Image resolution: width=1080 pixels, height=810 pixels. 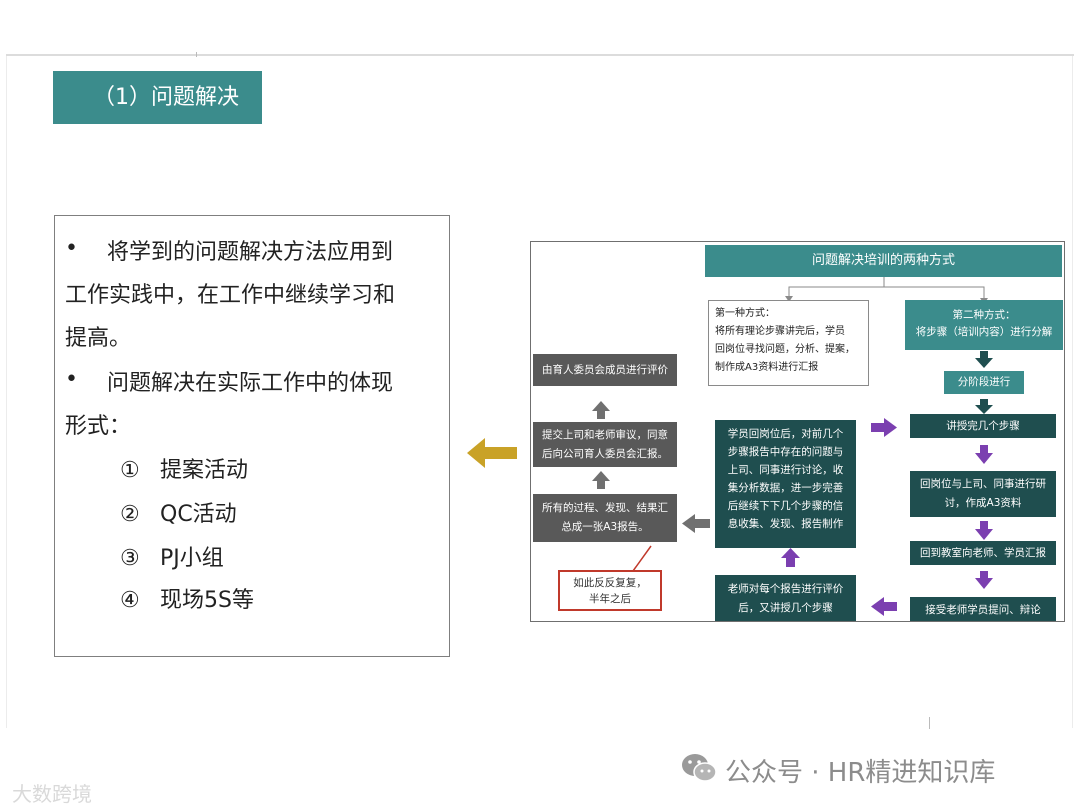 What do you see at coordinates (785, 598) in the screenshot?
I see `middle-evaluation-box: 老师对每个报告进行评价后，又讲授几个步骤` at bounding box center [785, 598].